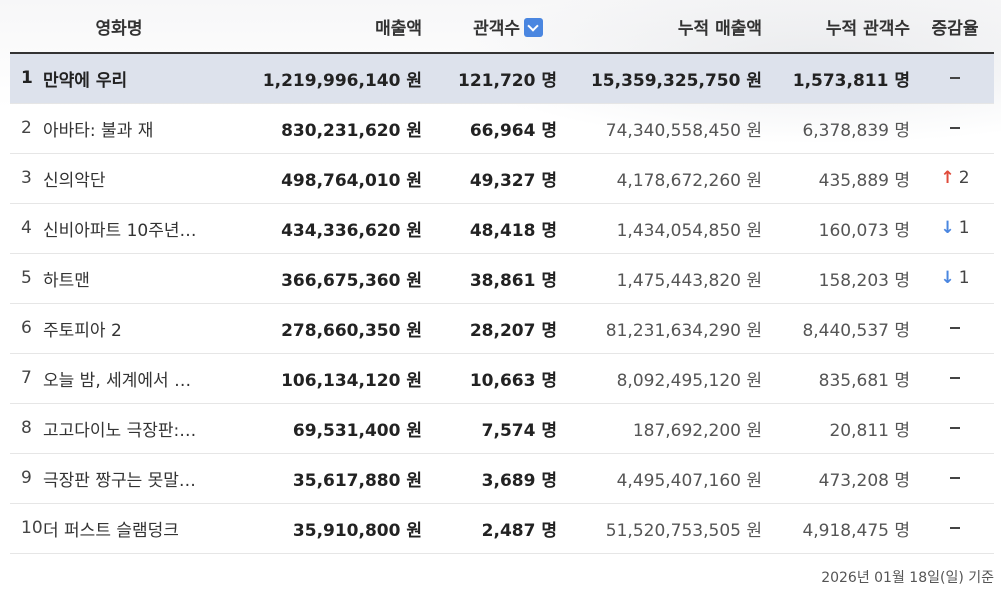 The image size is (1001, 603). What do you see at coordinates (26, 128) in the screenshot?
I see `rank-cell: 2` at bounding box center [26, 128].